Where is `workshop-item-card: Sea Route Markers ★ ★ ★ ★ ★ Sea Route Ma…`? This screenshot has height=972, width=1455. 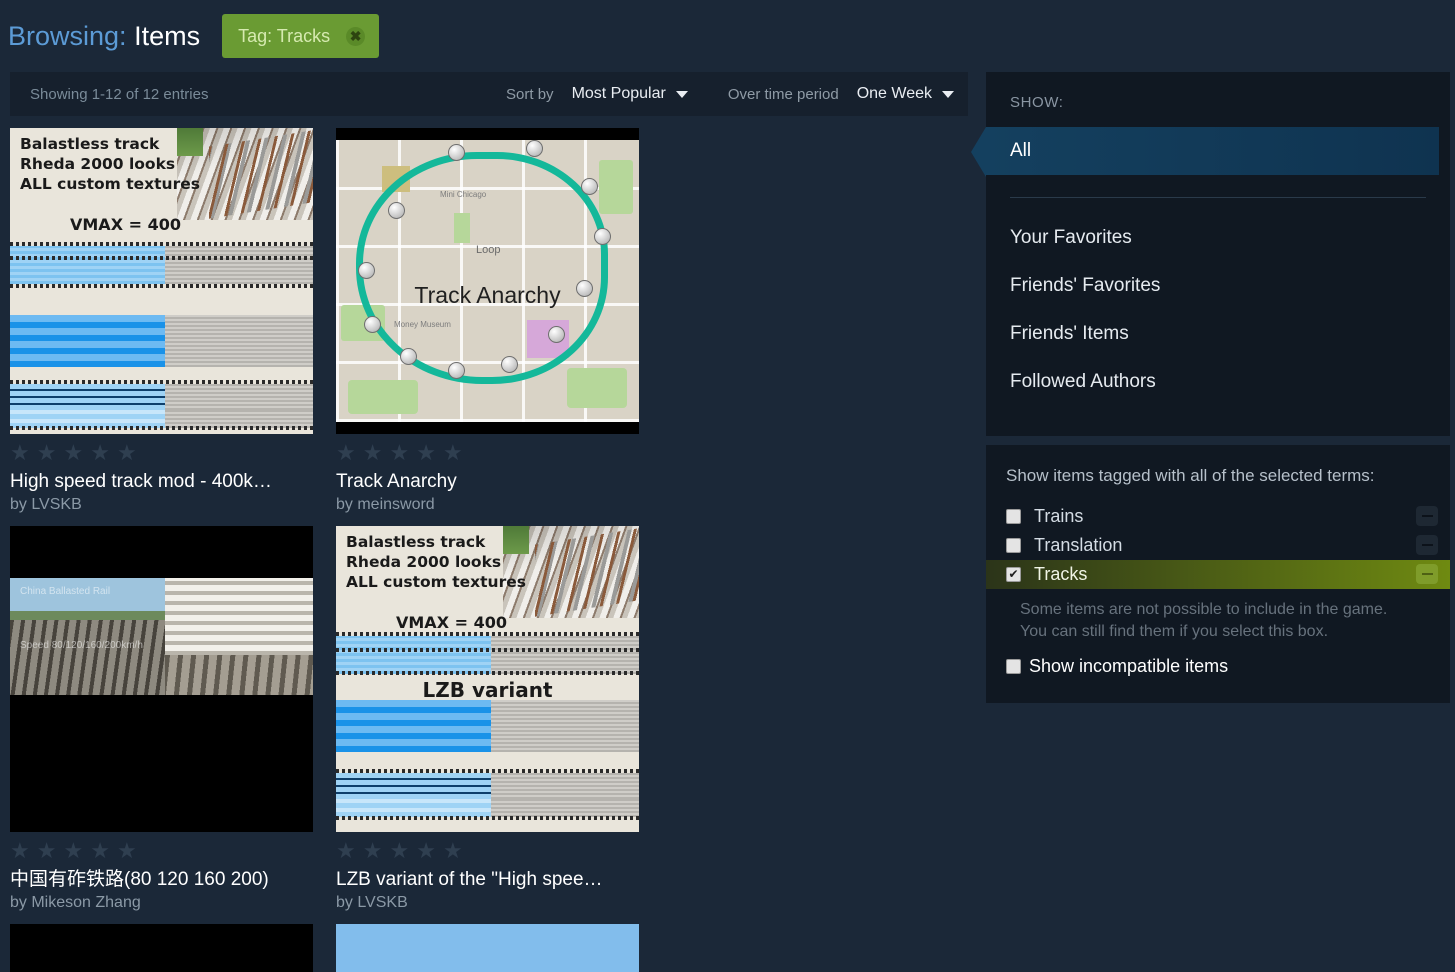
workshop-item-card: Sea Route Markers ★ ★ ★ ★ ★ Sea Route Ma… is located at coordinates (499, 947).